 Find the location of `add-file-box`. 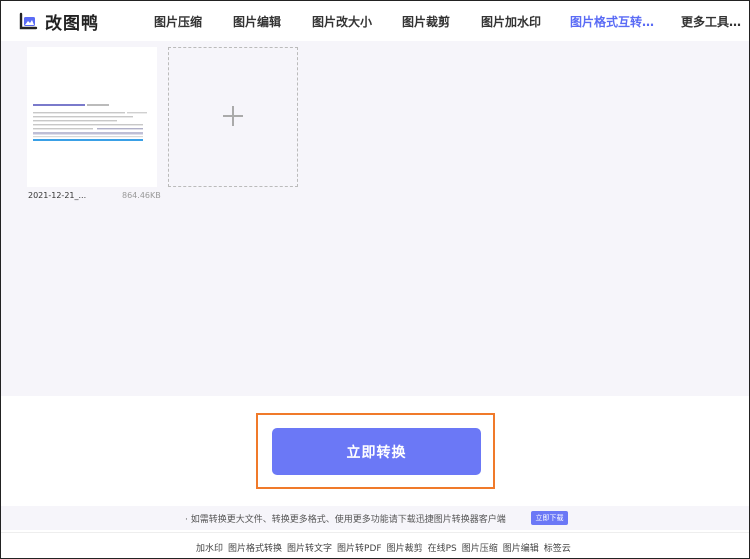

add-file-box is located at coordinates (233, 117).